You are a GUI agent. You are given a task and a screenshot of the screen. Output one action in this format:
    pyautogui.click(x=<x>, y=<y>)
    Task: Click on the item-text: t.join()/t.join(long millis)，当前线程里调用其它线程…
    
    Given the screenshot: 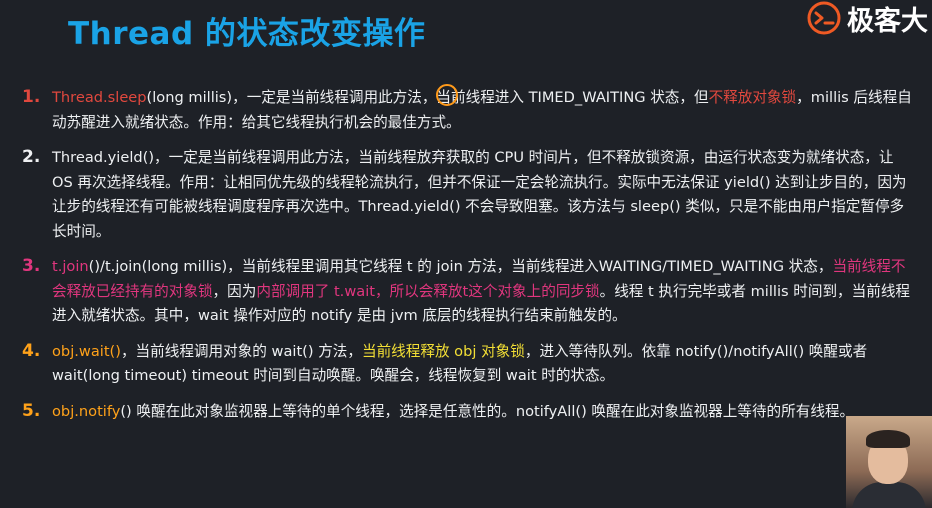 What is the action you would take?
    pyautogui.click(x=482, y=292)
    